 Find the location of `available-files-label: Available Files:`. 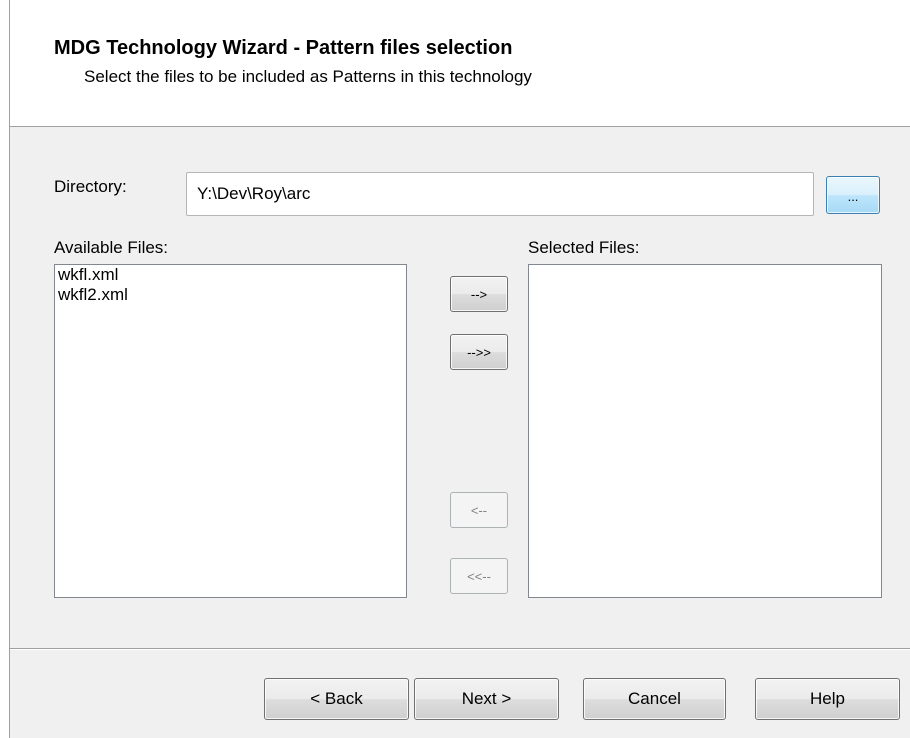

available-files-label: Available Files: is located at coordinates (111, 247).